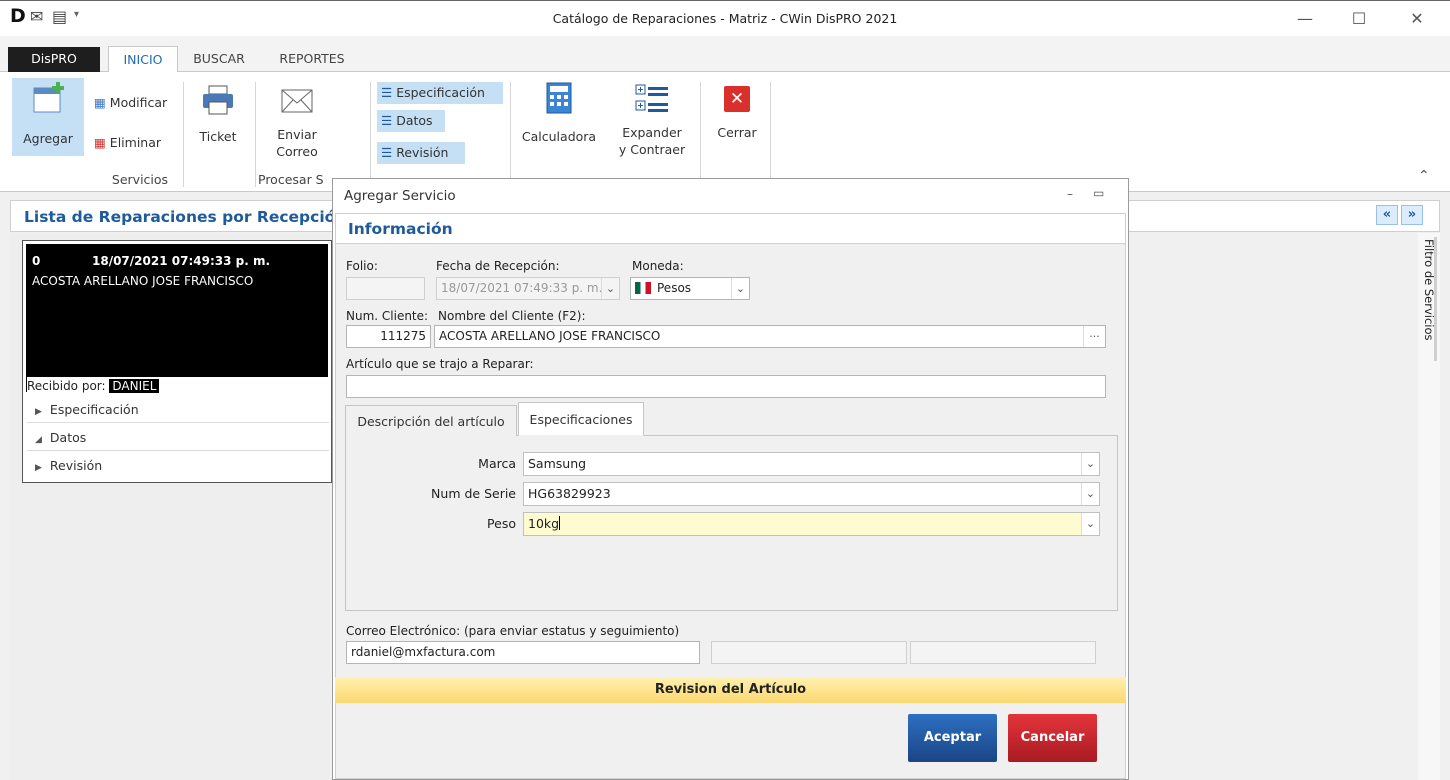 This screenshot has height=780, width=1450. What do you see at coordinates (387, 316) in the screenshot?
I see `num-cliente-label: Num. Cliente:` at bounding box center [387, 316].